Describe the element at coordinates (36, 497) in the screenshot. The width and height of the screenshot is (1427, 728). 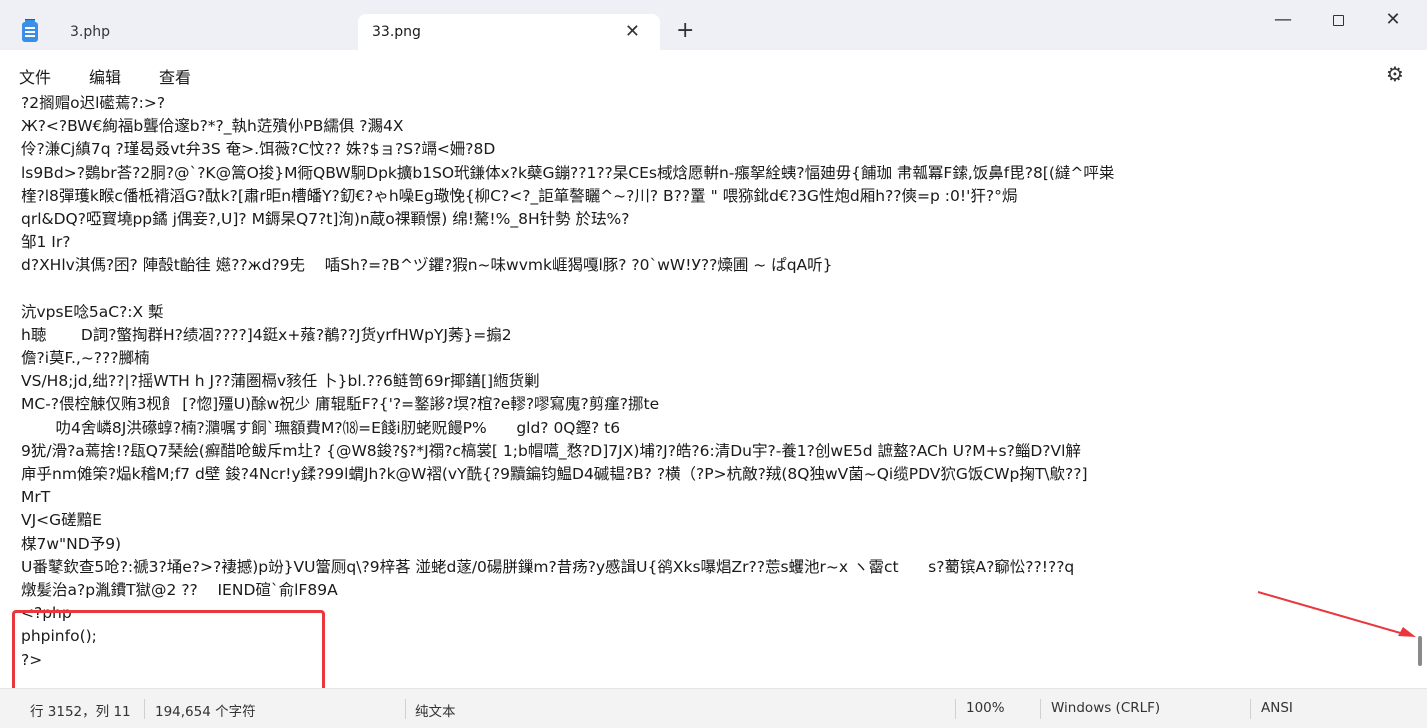
I see `editor-line: MrT` at that location.